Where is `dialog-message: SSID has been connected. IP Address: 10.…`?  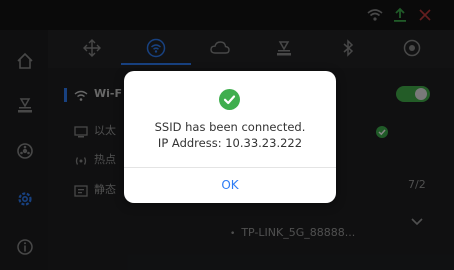
dialog-message: SSID has been connected. IP Address: 10.… is located at coordinates (230, 135).